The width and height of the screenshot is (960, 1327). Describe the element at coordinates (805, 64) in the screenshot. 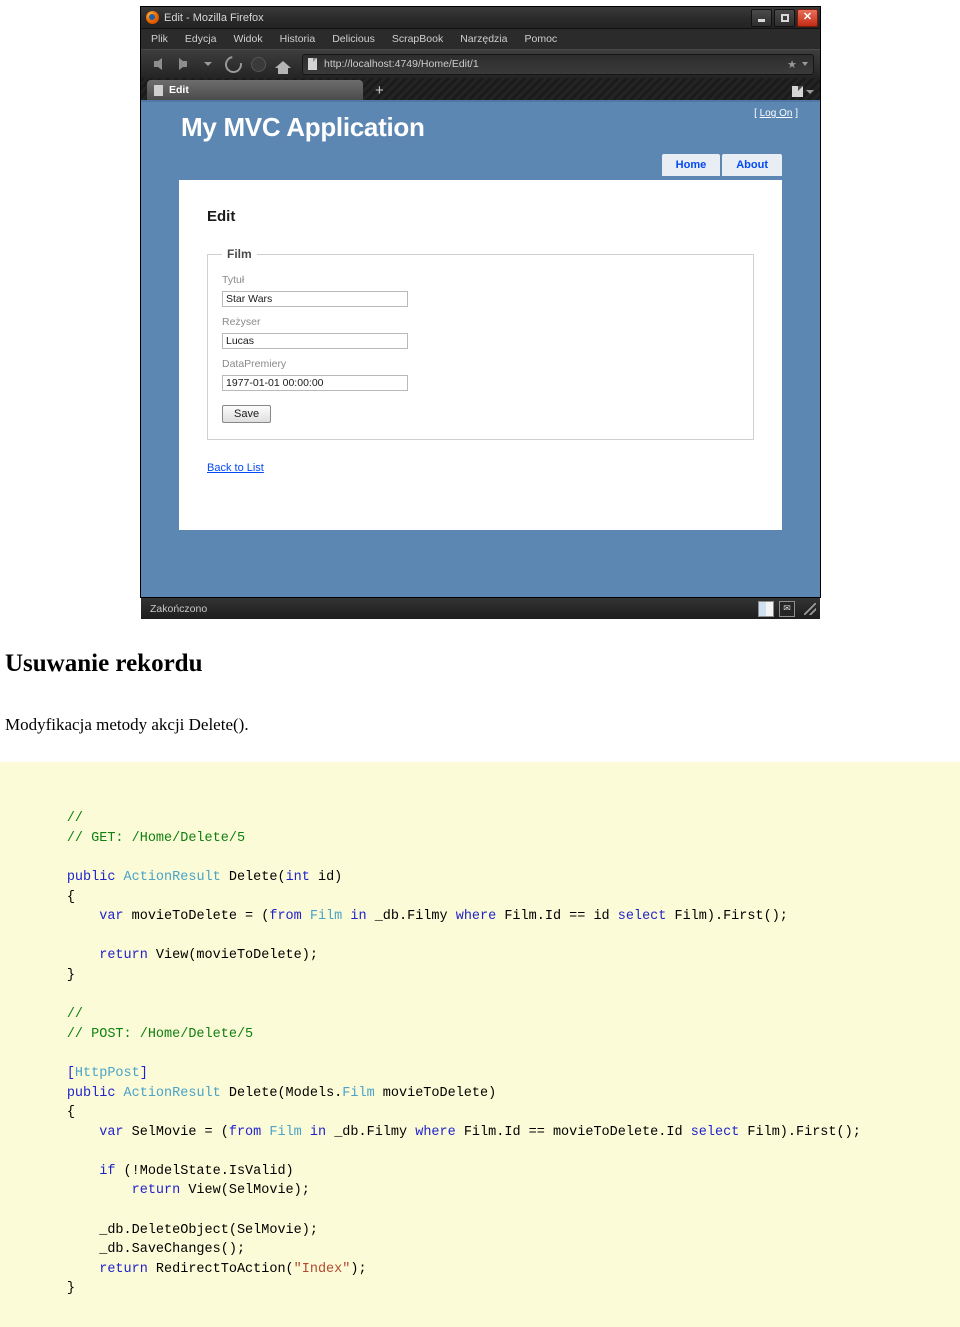

I see `address-dropdown-icon` at that location.